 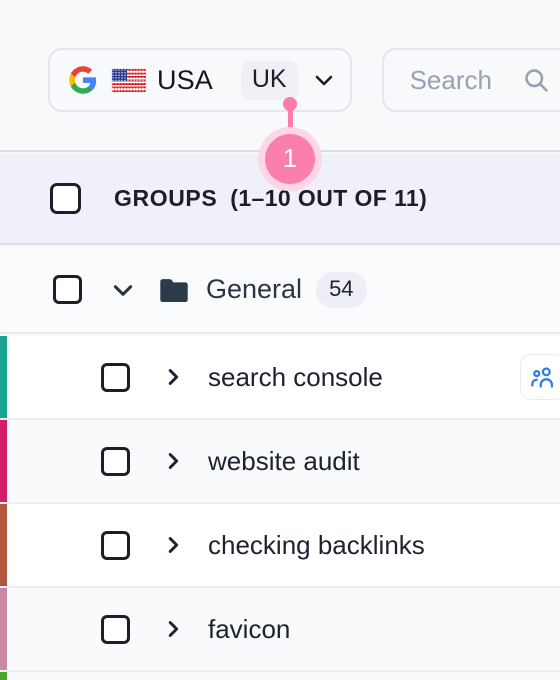 What do you see at coordinates (65, 198) in the screenshot?
I see `select-all-groups-checkbox` at bounding box center [65, 198].